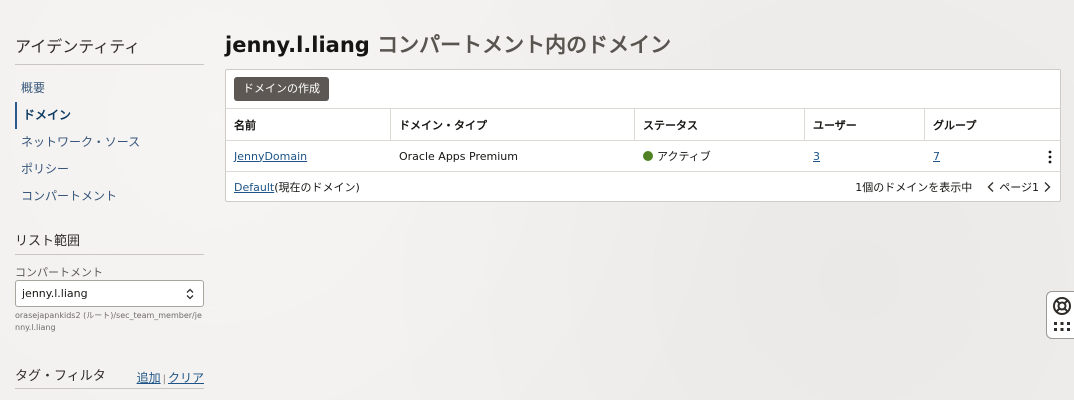  Describe the element at coordinates (684, 156) in the screenshot. I see `domain-status-text: アクティブ` at that location.